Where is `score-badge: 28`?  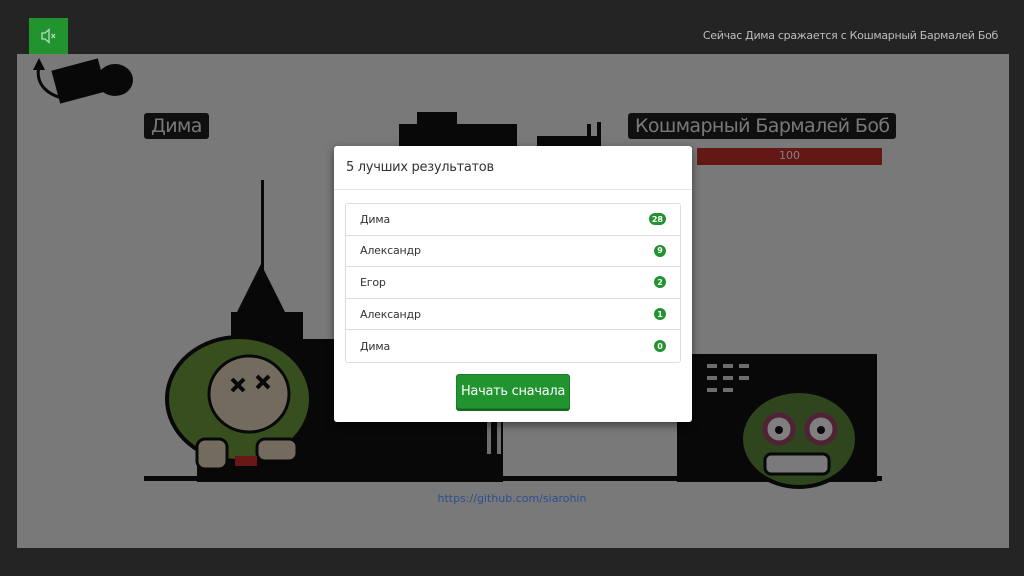 score-badge: 28 is located at coordinates (657, 219).